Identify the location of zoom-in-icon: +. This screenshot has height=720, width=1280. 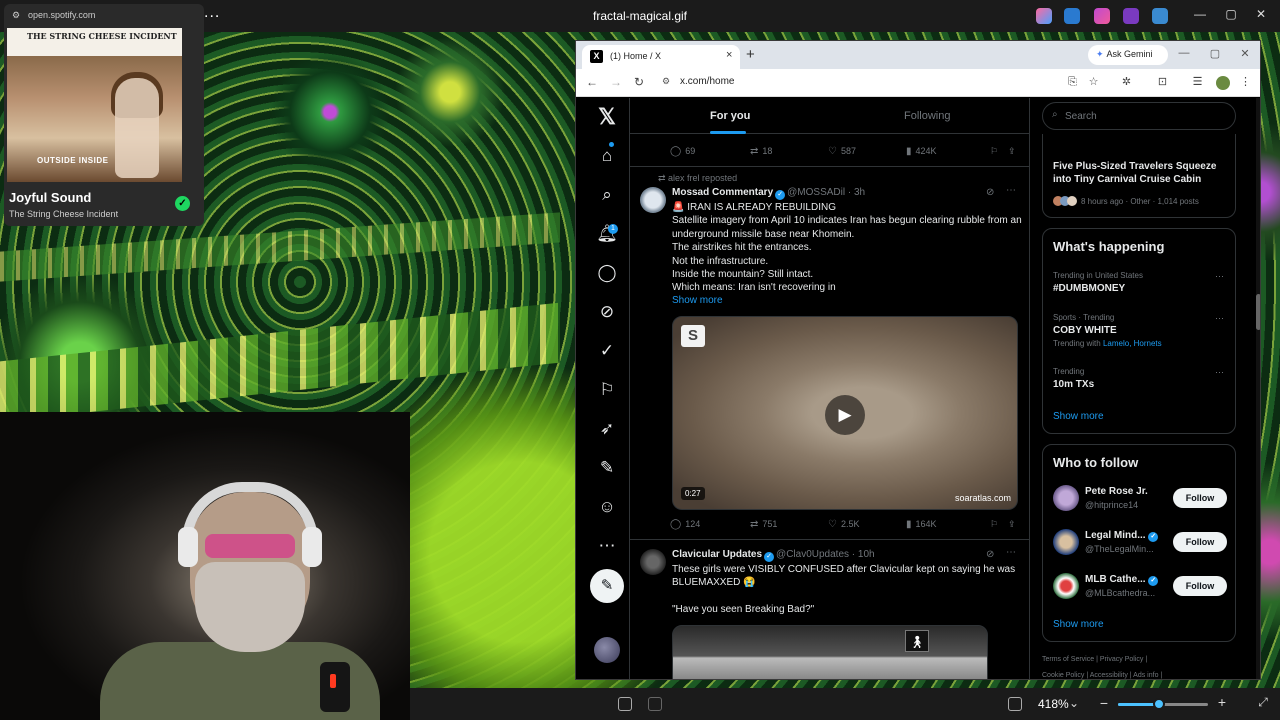
(1222, 702).